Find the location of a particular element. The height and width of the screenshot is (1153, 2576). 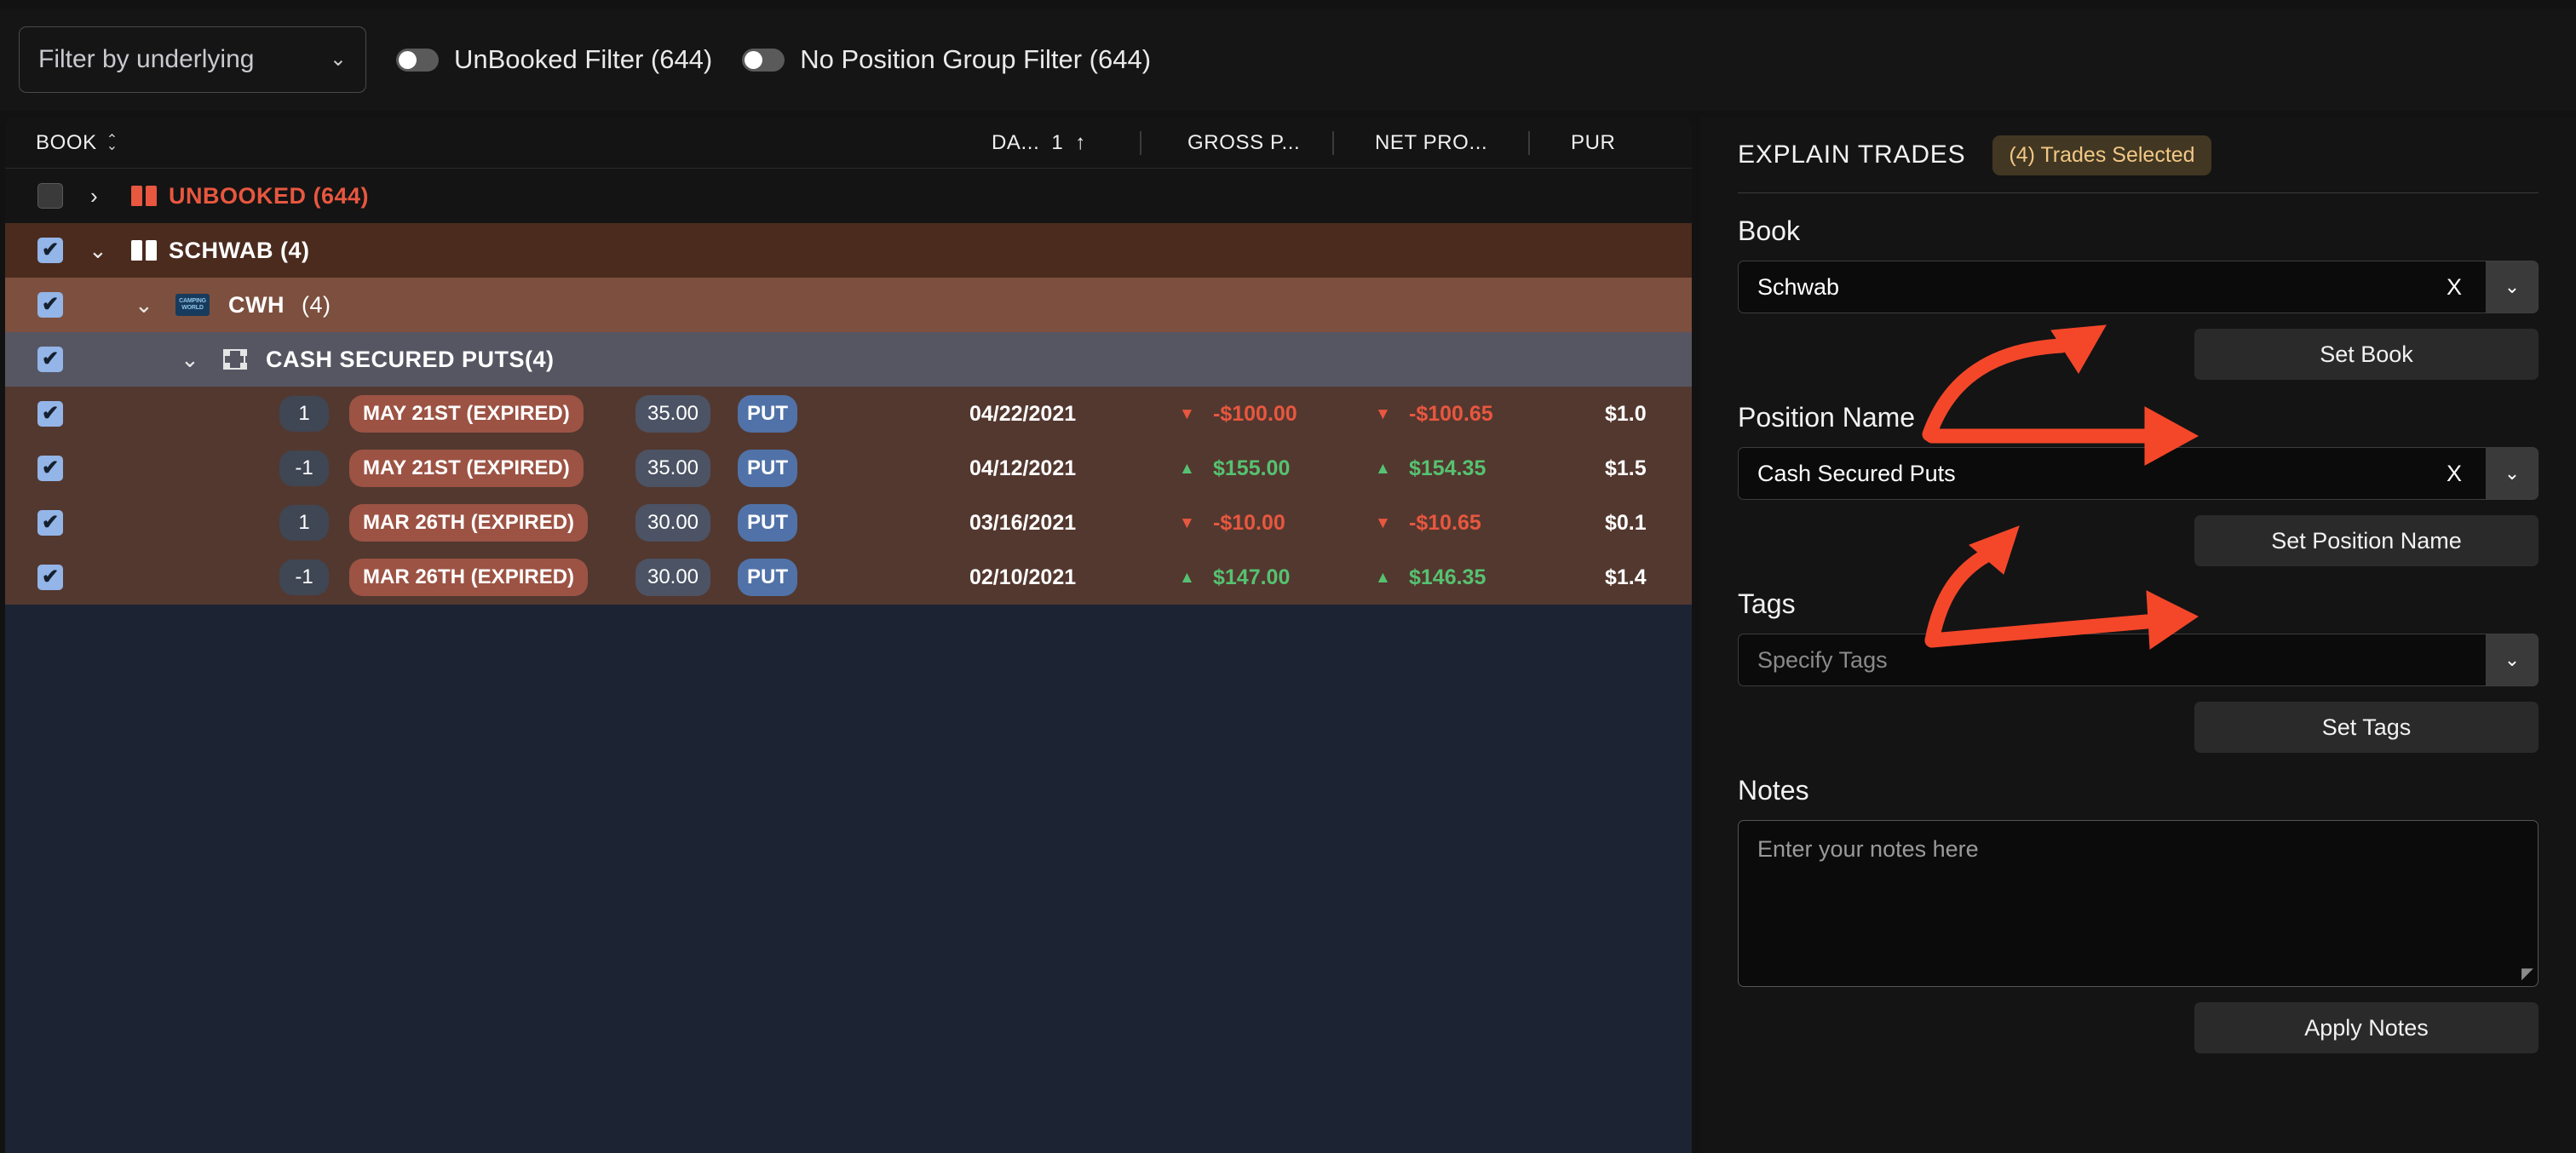

book-icon is located at coordinates (144, 251).